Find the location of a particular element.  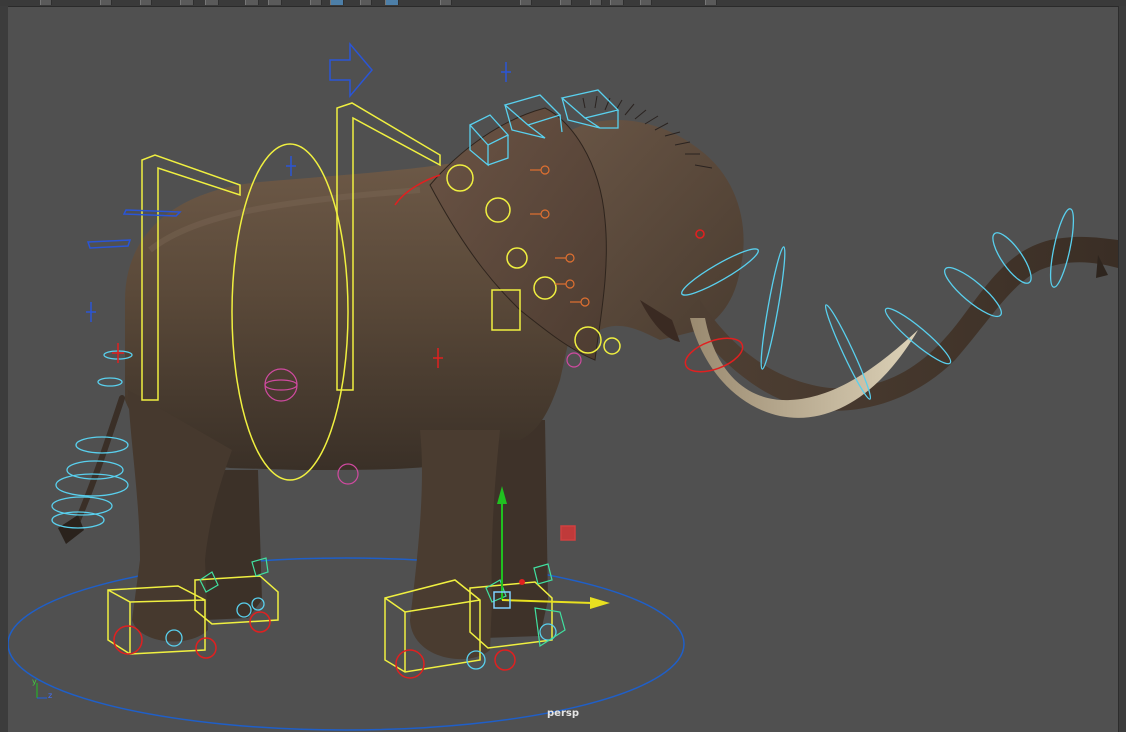

toolbar-strip is located at coordinates (563, 3).